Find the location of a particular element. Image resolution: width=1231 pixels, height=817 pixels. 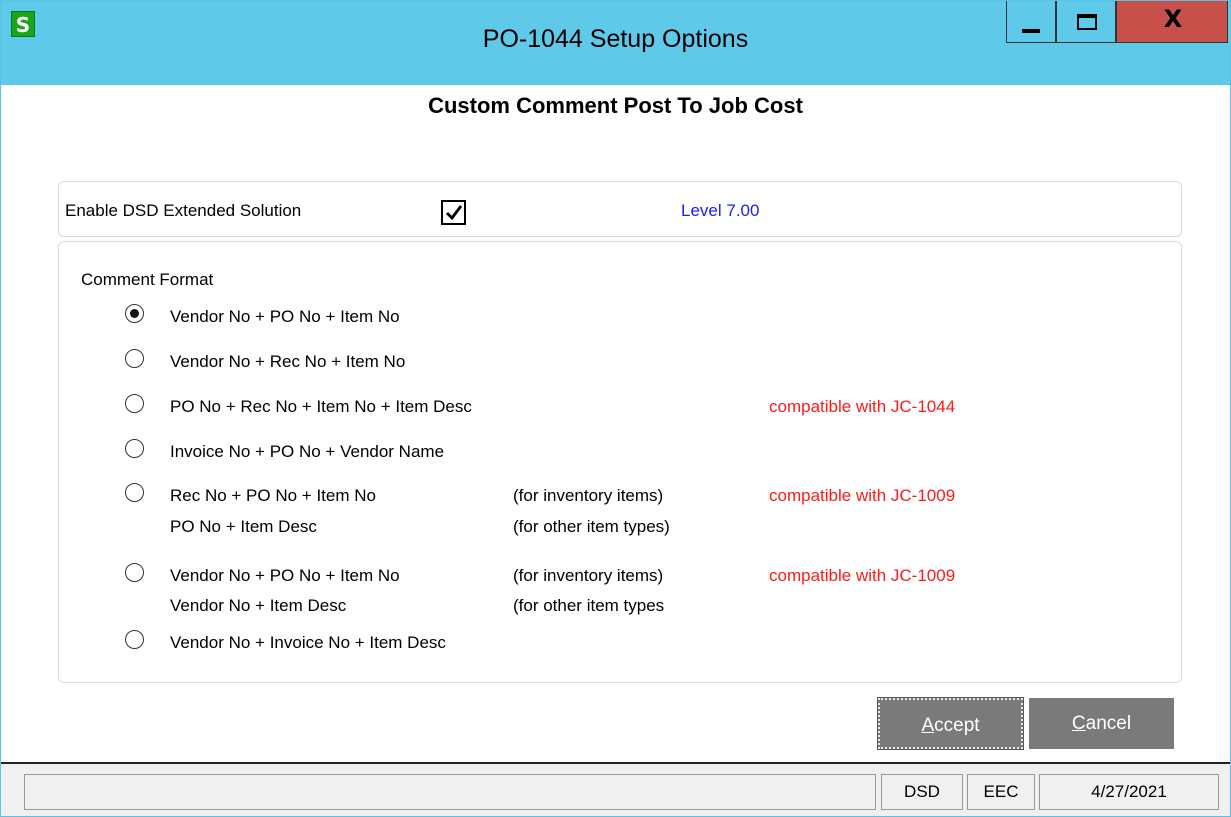

option-6-qualifier: (for inventory items) is located at coordinates (588, 575).